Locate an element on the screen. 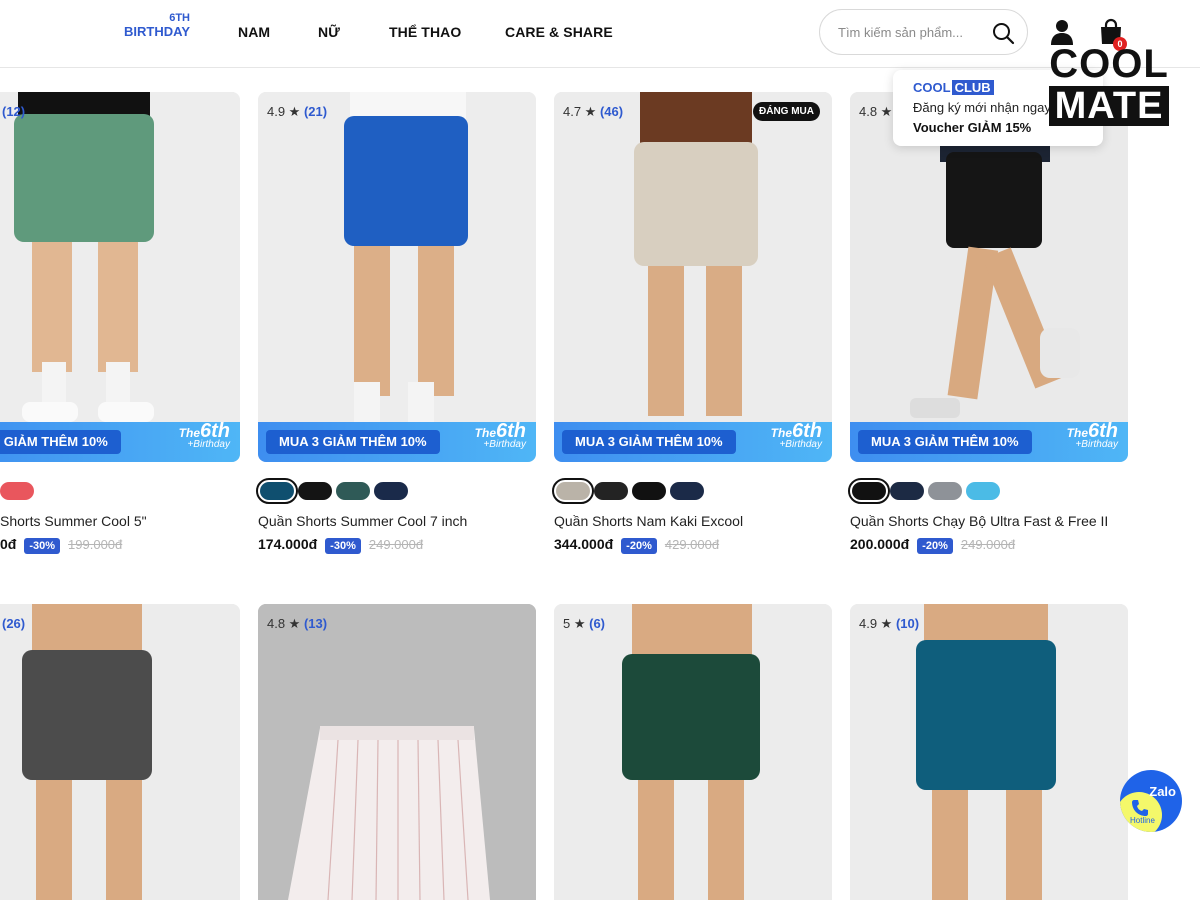 The width and height of the screenshot is (1200, 900). old-price: 429.000đ is located at coordinates (692, 544).